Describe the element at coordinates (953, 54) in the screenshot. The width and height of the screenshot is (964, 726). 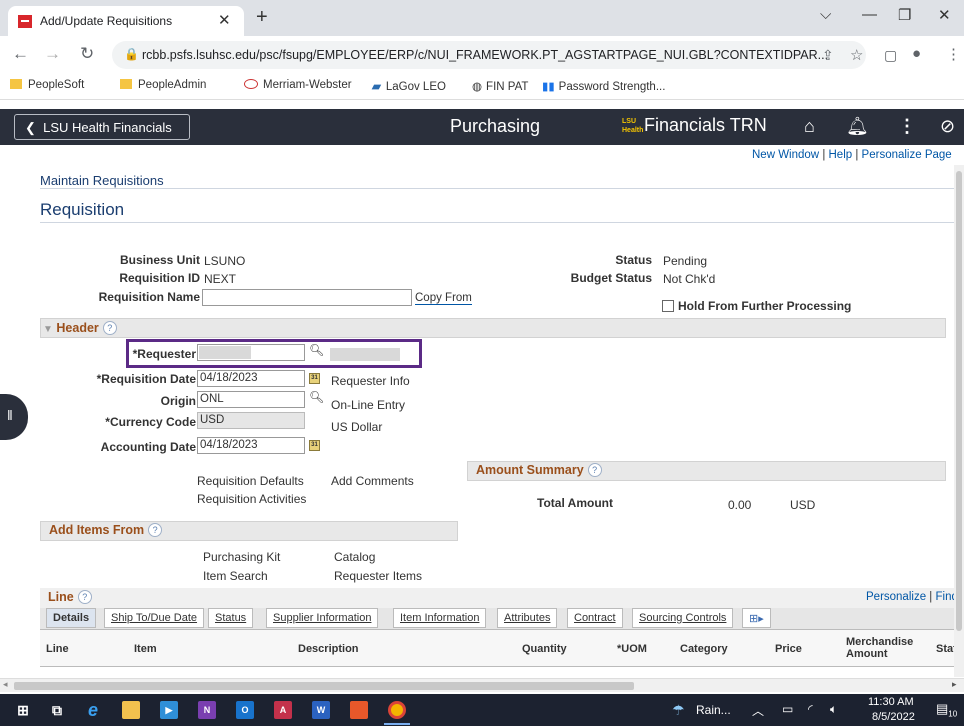
I see `browser-menu-icon: ⋮` at that location.